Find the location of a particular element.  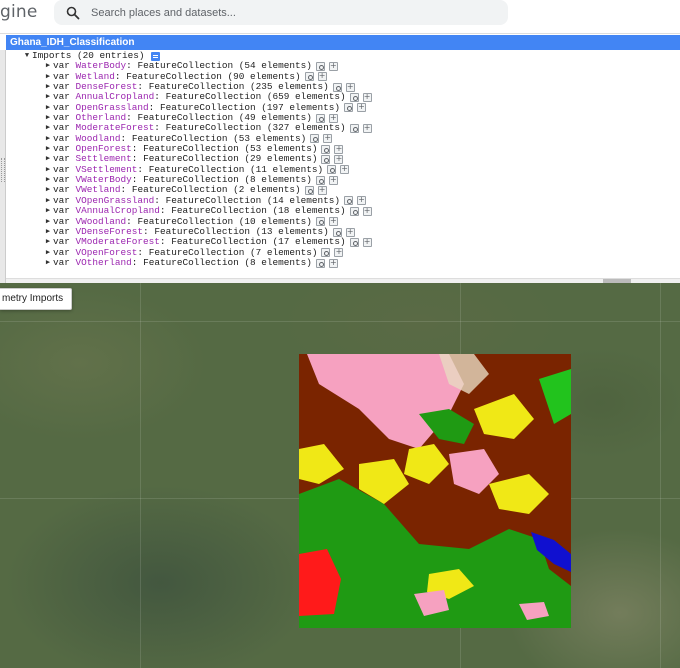

panel-gutter is located at coordinates (3, 167).